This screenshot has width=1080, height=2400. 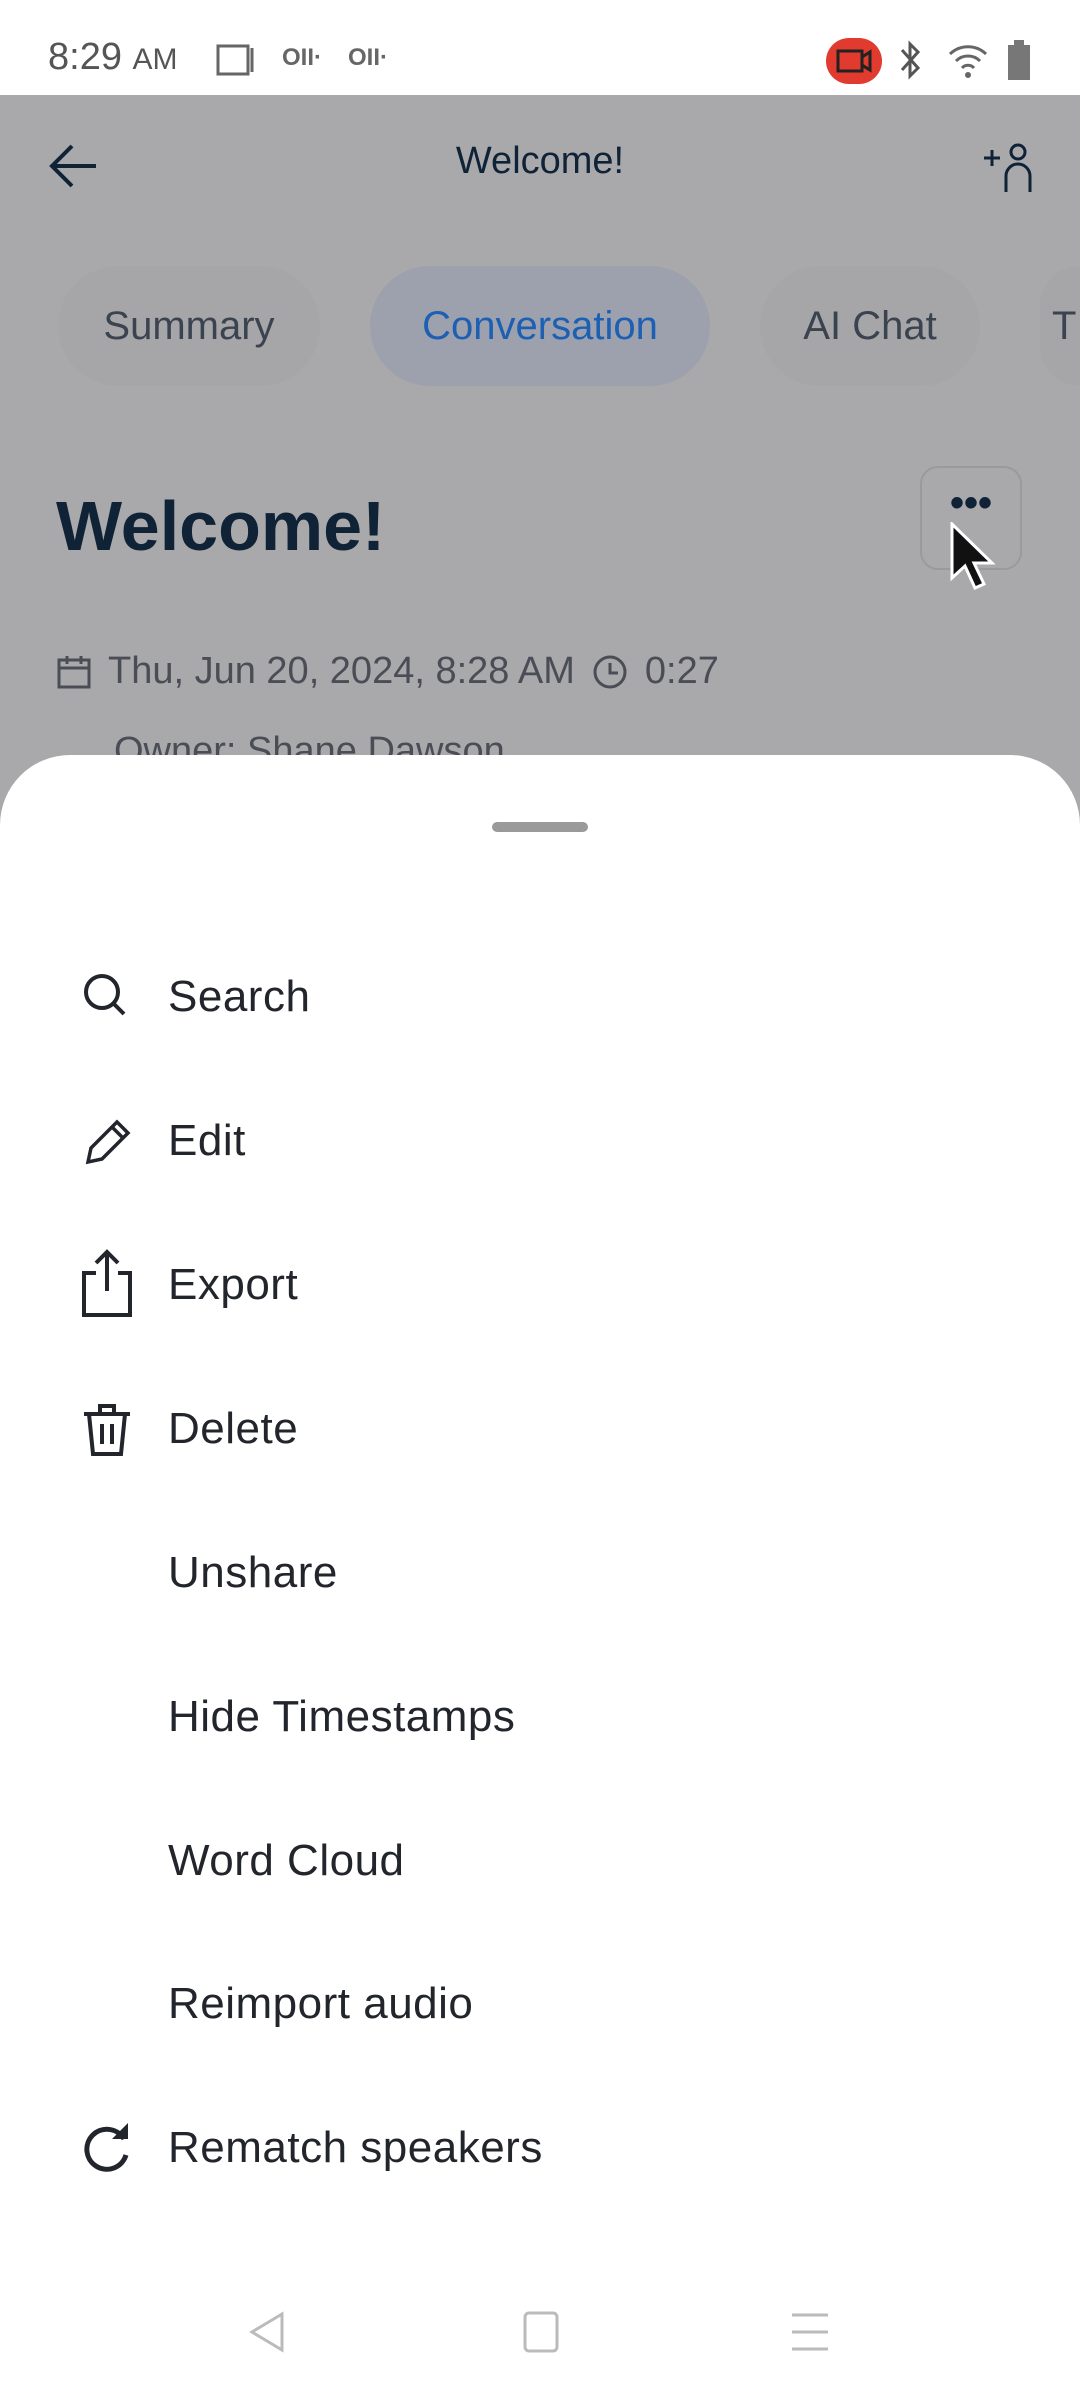 I want to click on tab-ai-chat: AI Chat, so click(x=870, y=326).